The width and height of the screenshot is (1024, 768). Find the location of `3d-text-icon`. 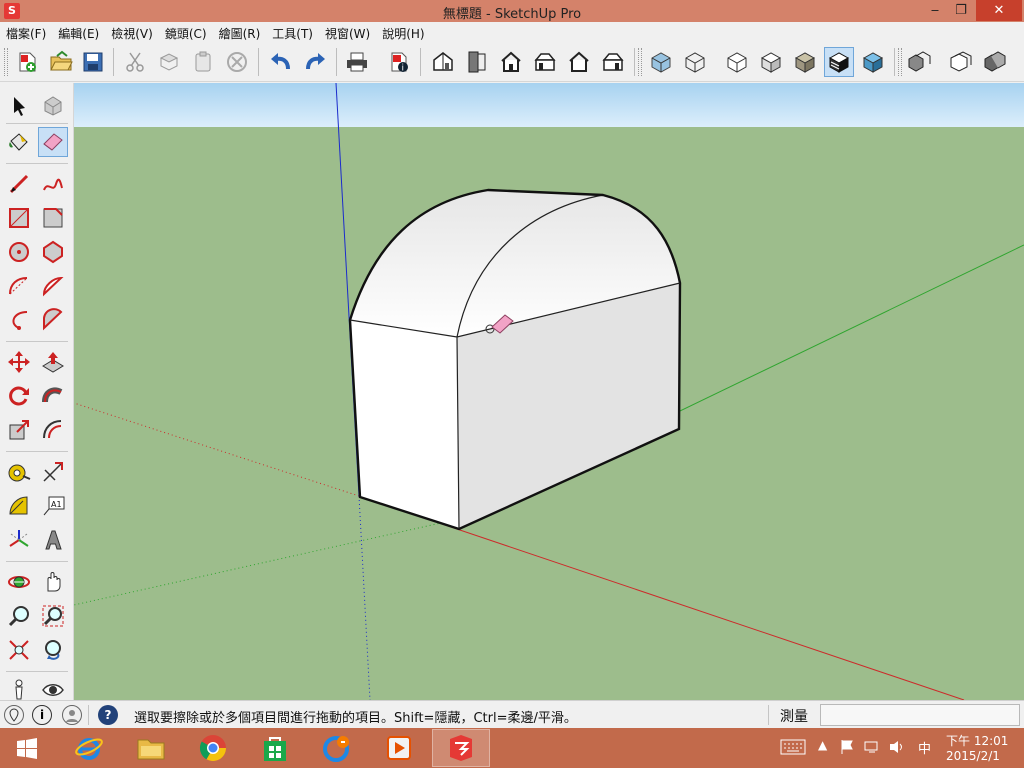

3d-text-icon is located at coordinates (53, 540).